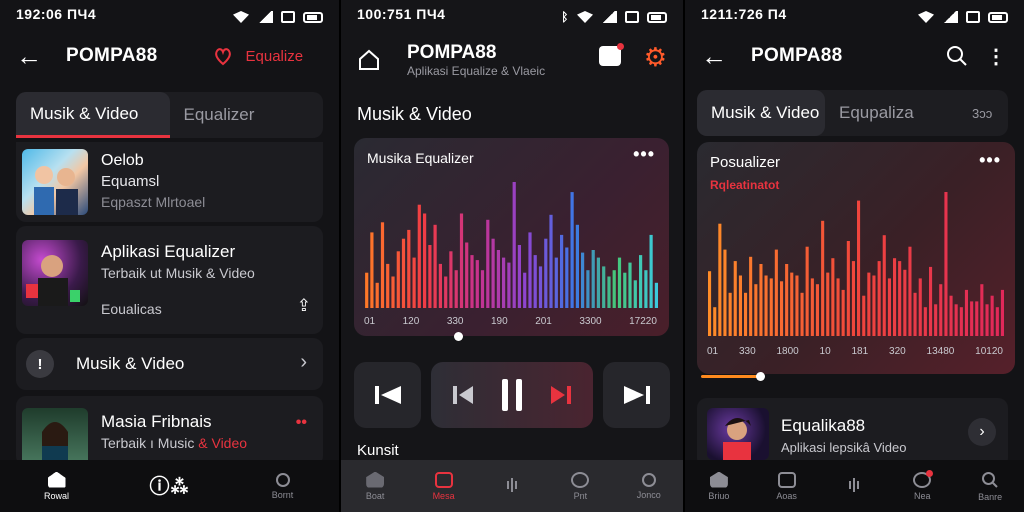 The width and height of the screenshot is (1024, 512). I want to click on now-playing-card: Equalika88 Aplikasi lepsikâ Video ›, so click(852, 433).